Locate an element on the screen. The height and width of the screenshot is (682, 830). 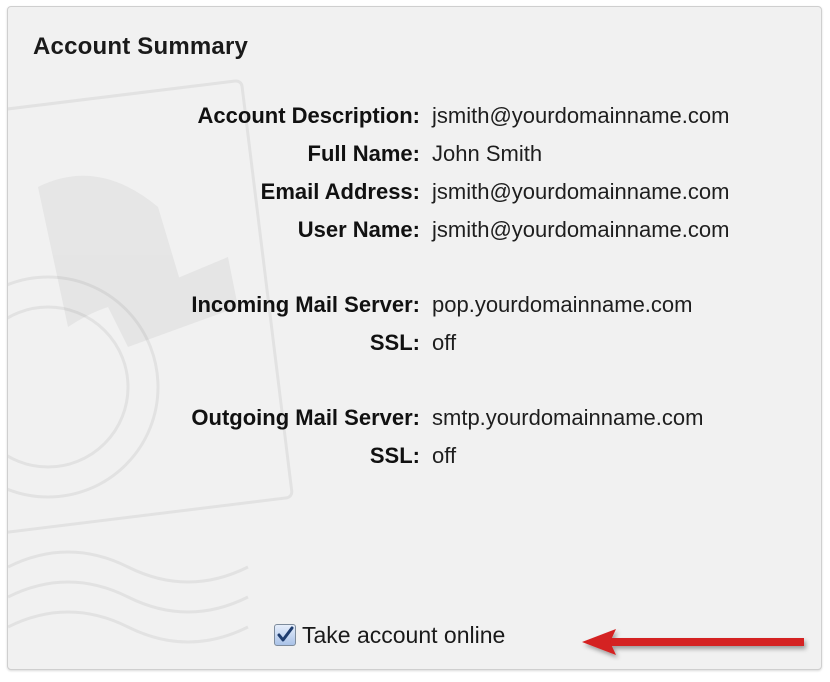
field-value: John Smith is located at coordinates (487, 153).